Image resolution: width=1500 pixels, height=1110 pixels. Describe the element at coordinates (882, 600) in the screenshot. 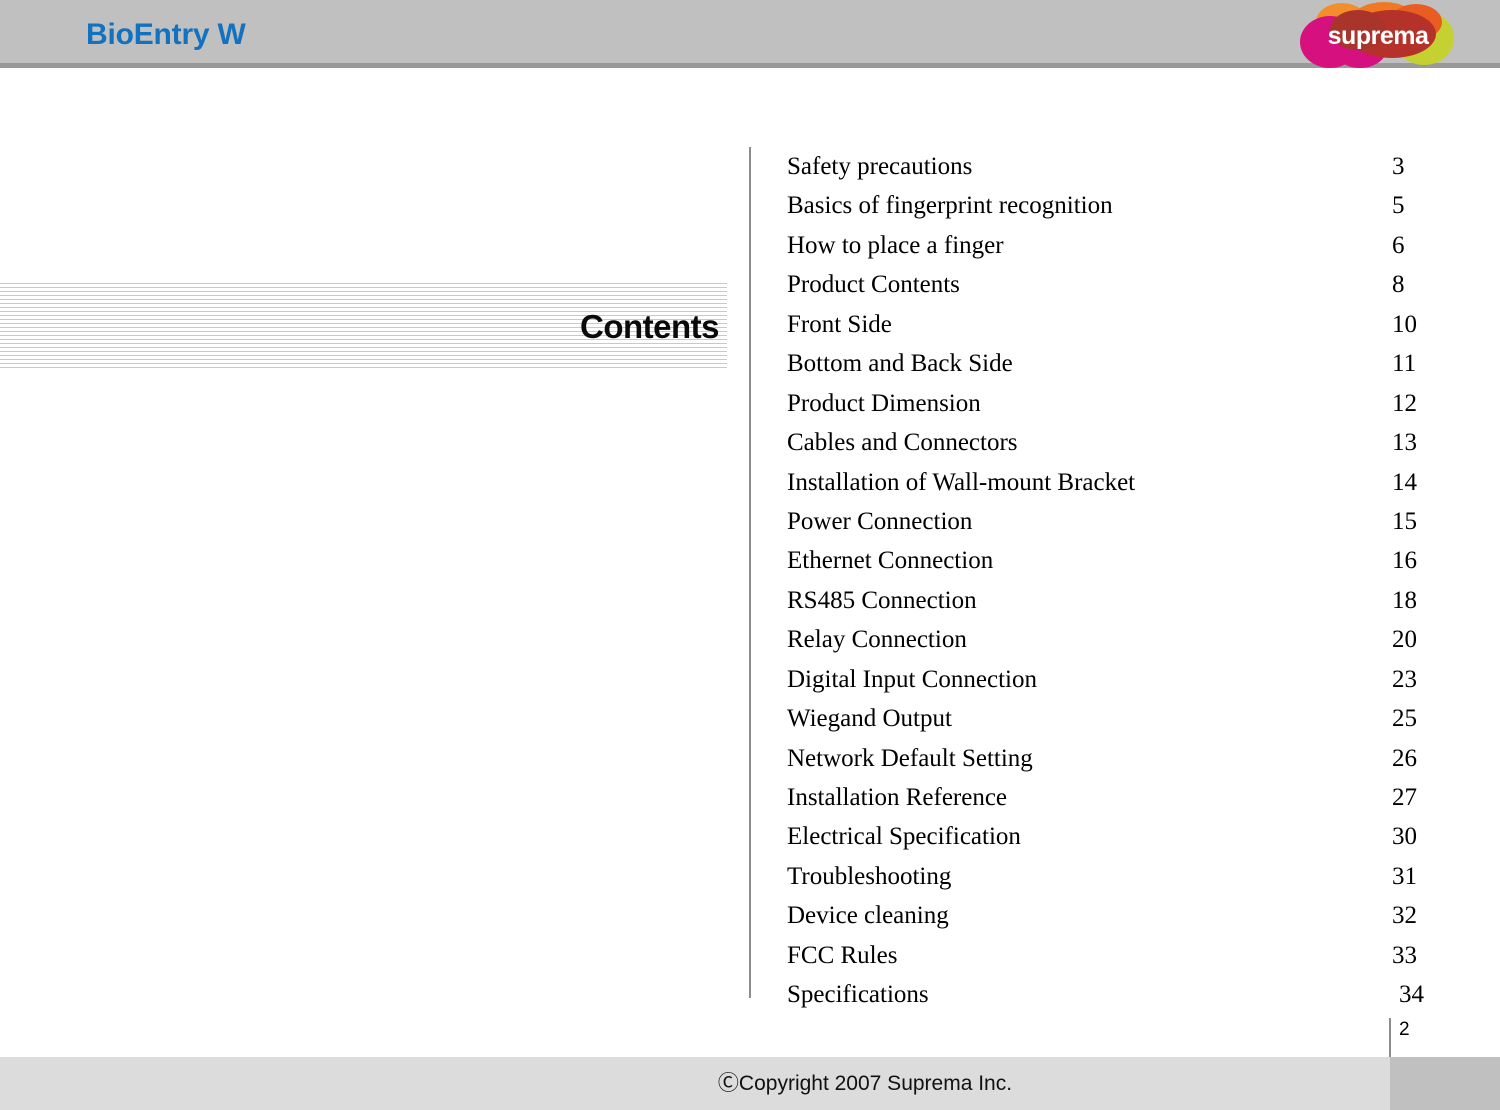

I see `toc-entry-label: RS485 Connection` at that location.